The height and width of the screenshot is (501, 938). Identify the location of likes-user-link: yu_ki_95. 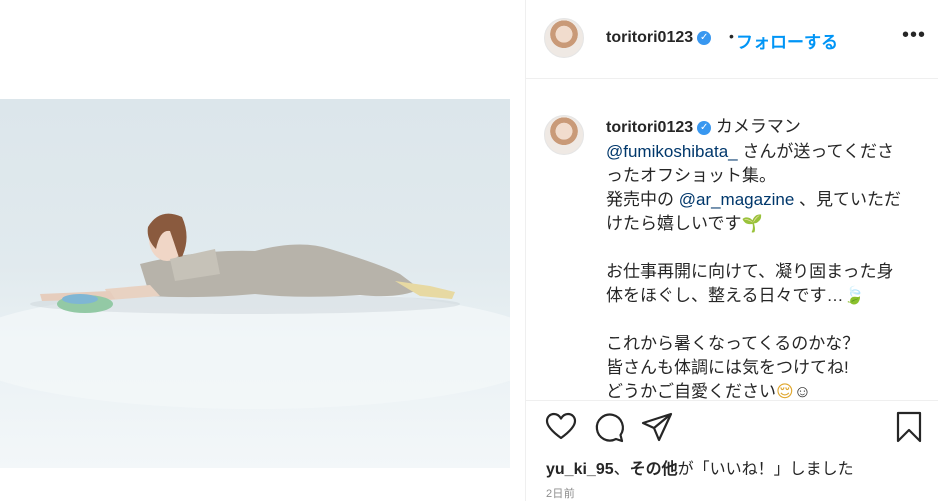
(580, 469).